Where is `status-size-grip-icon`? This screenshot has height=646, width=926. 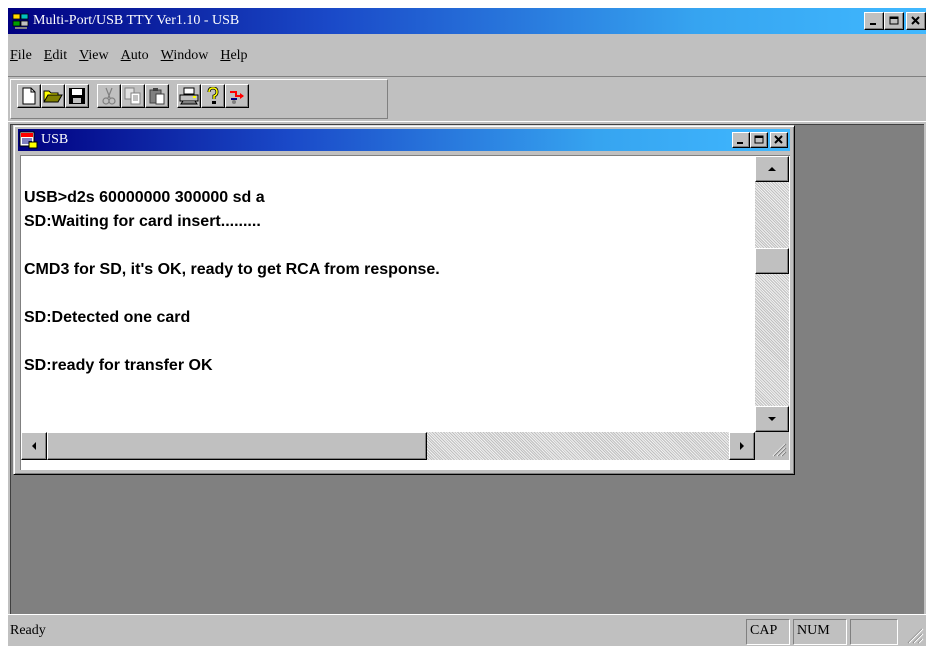
status-size-grip-icon is located at coordinates (914, 635).